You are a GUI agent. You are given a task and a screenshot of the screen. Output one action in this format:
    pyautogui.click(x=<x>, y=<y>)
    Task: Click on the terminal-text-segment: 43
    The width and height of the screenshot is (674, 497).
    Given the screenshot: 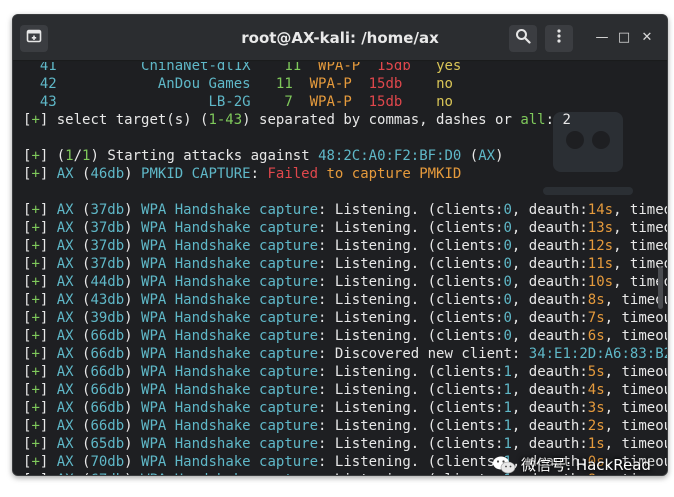 What is the action you would take?
    pyautogui.click(x=40, y=102)
    